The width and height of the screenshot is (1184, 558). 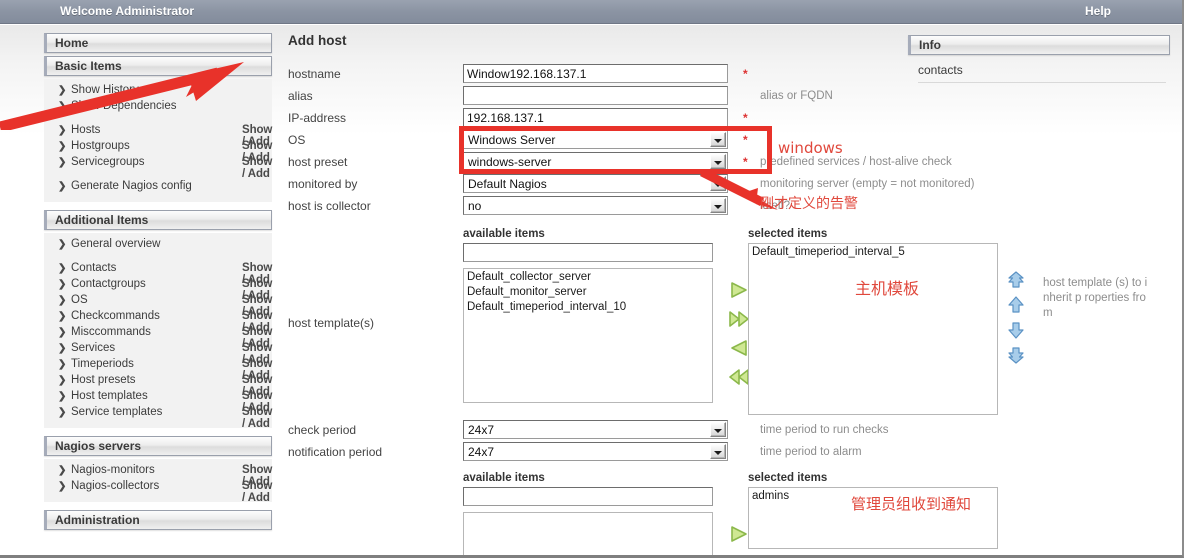 I want to click on field-hint: time period to alarm, so click(x=811, y=452).